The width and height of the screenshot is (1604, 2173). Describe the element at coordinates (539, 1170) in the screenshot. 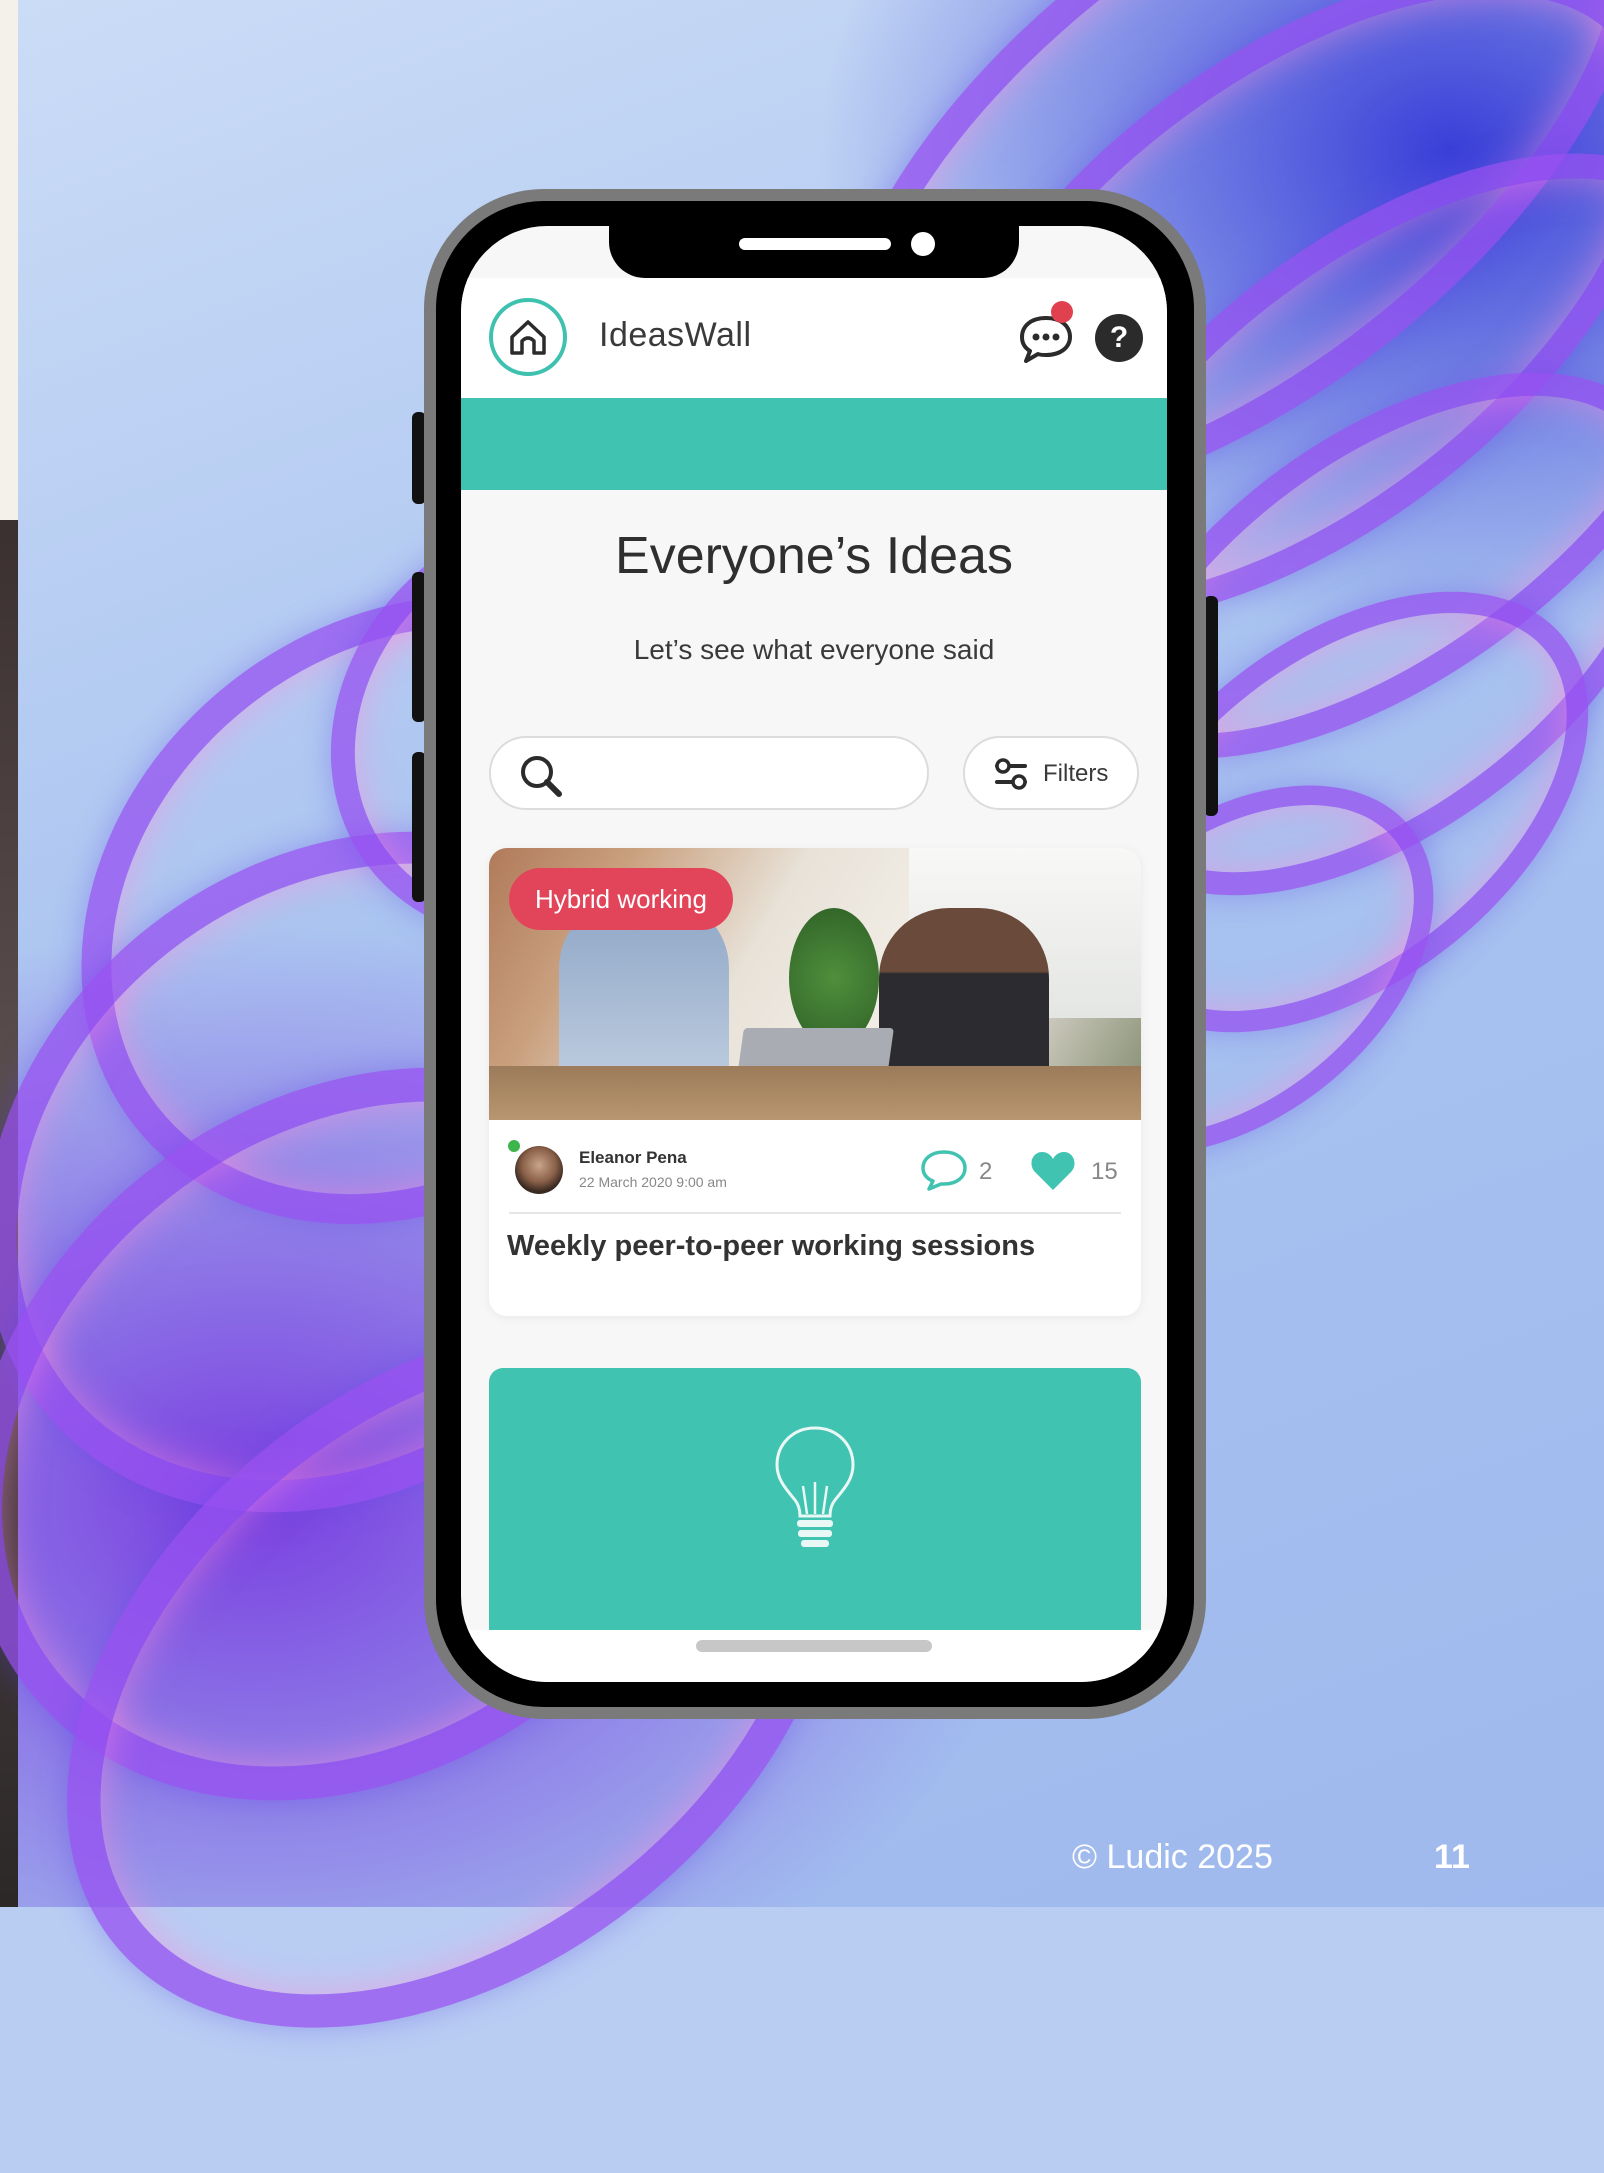

I see `avatar` at that location.